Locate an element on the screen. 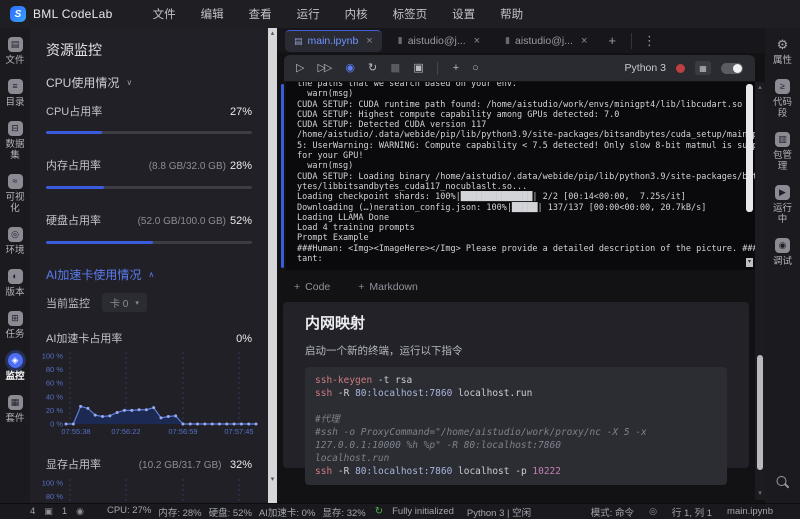  resource-row-disk: 硬盘占用率 (52.0 GB/100.0 GB) 52% is located at coordinates (149, 228).